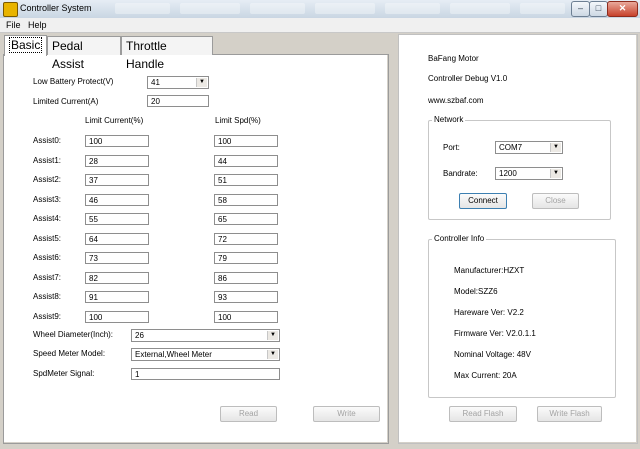  Describe the element at coordinates (529, 147) in the screenshot. I see `port-select: COM7 ▼` at that location.